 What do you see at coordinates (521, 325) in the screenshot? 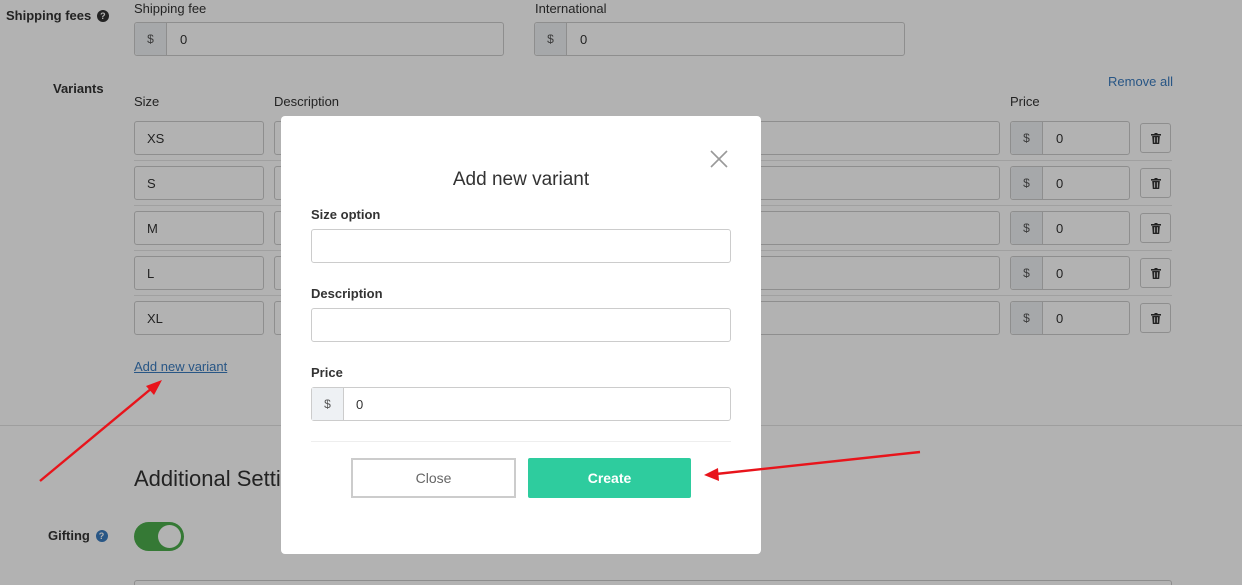
I see `description-input` at bounding box center [521, 325].